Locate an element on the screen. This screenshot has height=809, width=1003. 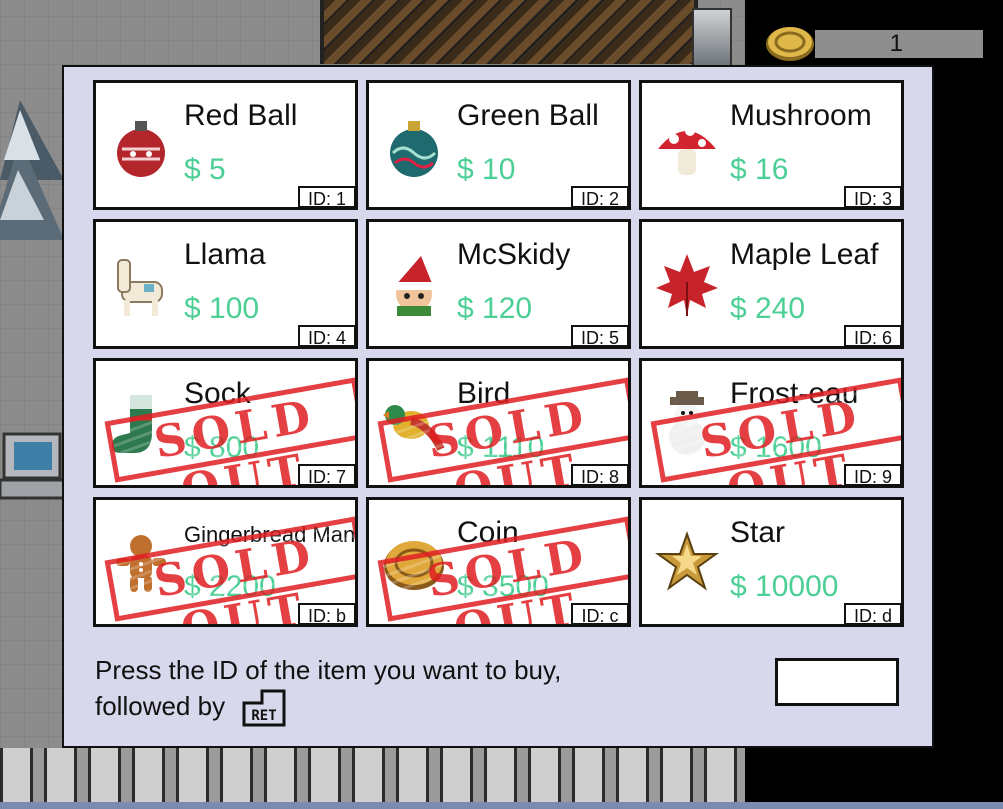
snowy-tree-icon is located at coordinates (32, 170).